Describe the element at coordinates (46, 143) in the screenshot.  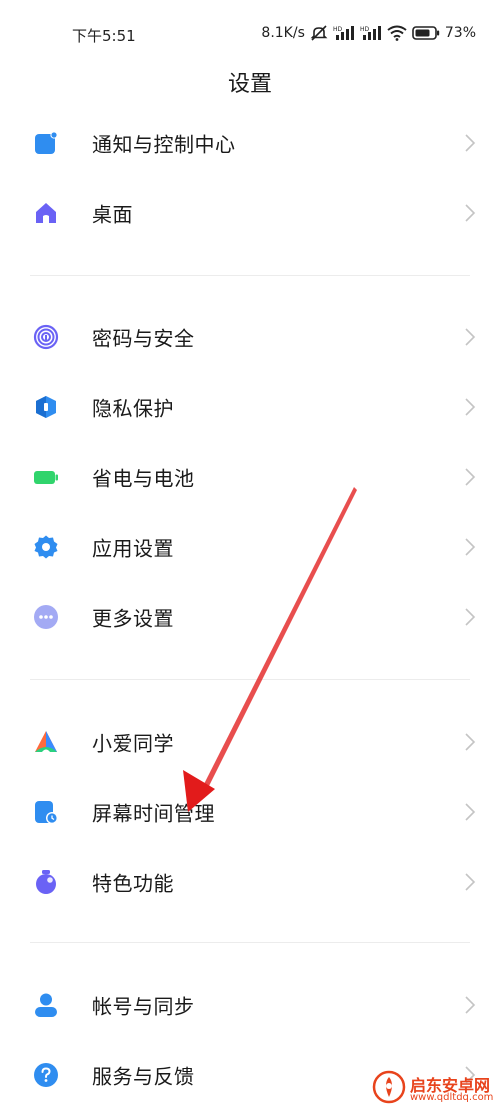
I see `notification-icon` at that location.